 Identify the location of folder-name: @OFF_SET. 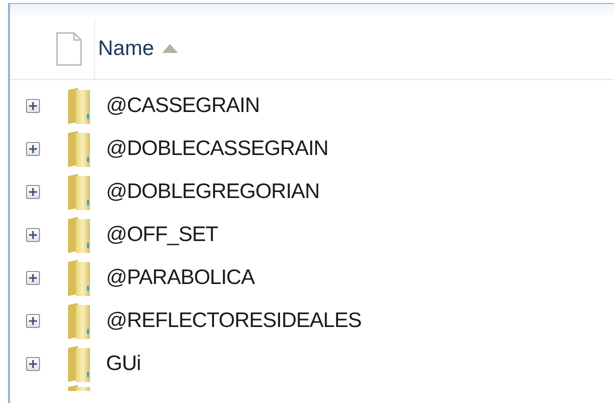
(162, 234).